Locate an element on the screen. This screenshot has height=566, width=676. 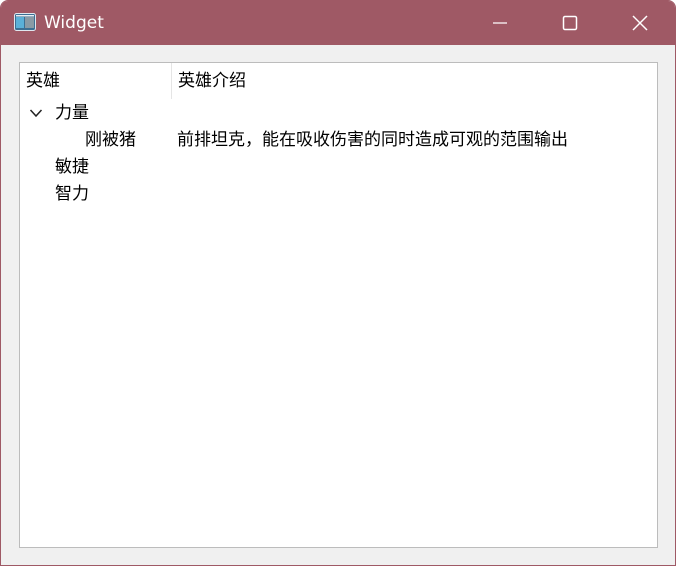
tree-row-intelligence: 智力 is located at coordinates (338, 194).